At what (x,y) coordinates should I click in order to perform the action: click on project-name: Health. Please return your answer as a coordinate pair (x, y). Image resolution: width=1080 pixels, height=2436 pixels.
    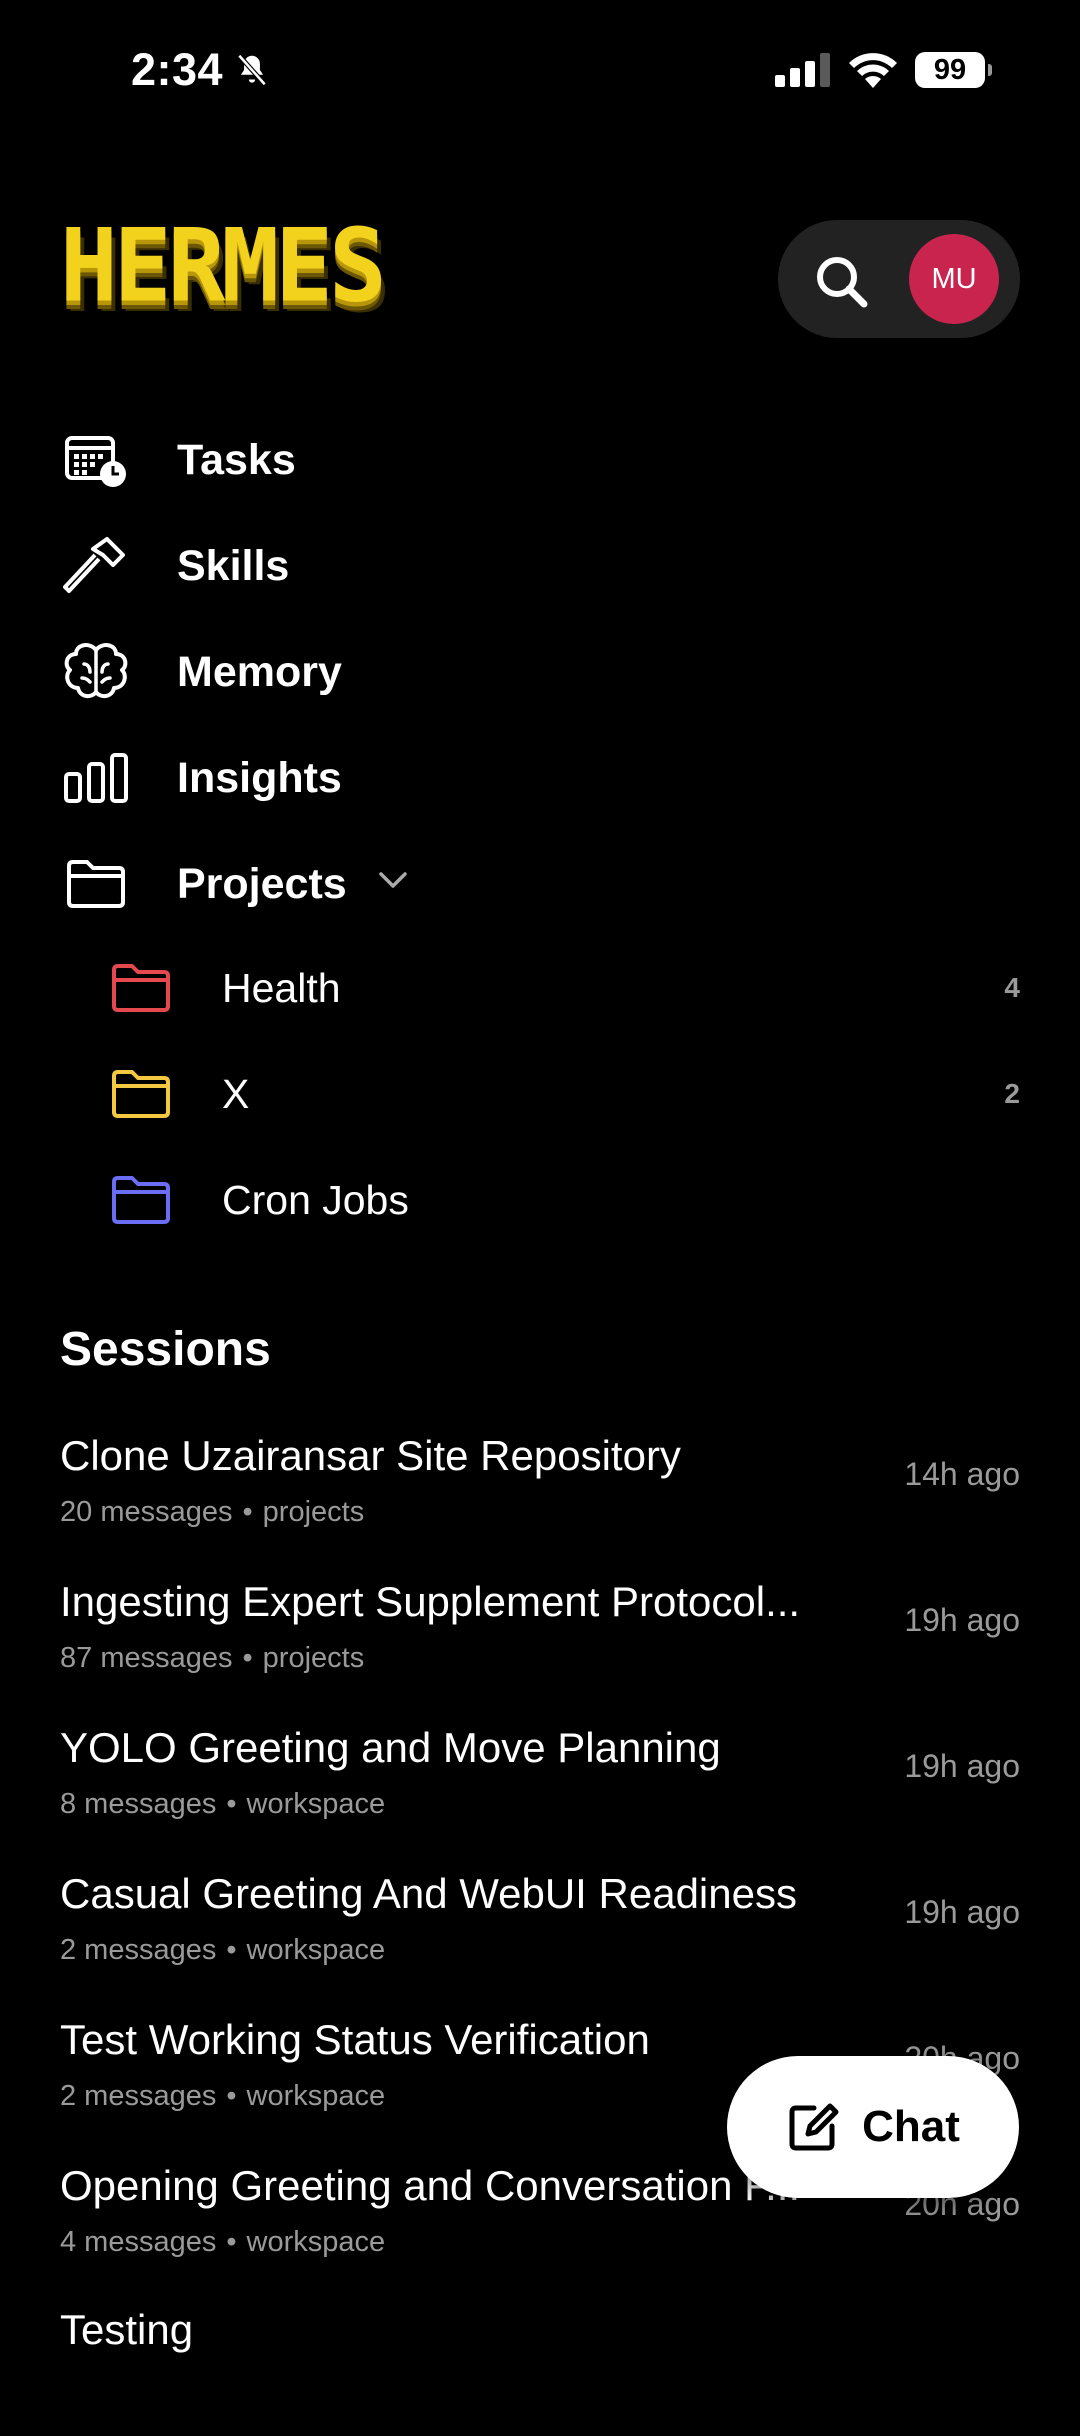
    Looking at the image, I should click on (281, 987).